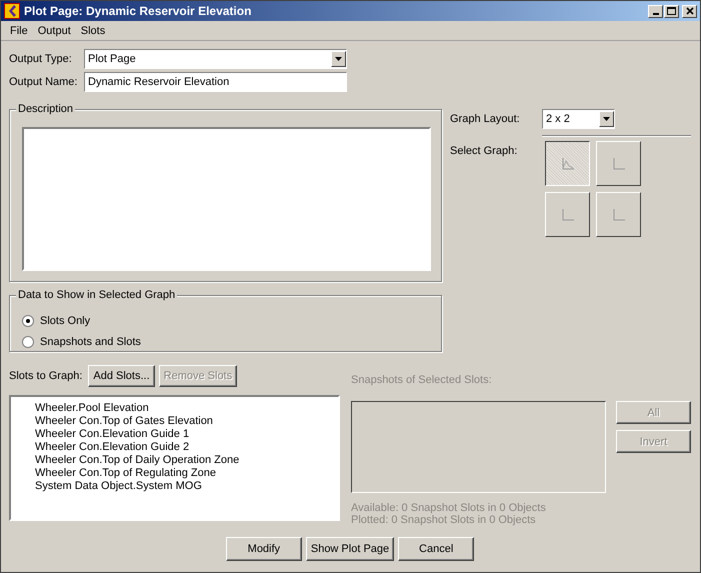 Image resolution: width=701 pixels, height=573 pixels. What do you see at coordinates (655, 11) in the screenshot?
I see `minimize-button` at bounding box center [655, 11].